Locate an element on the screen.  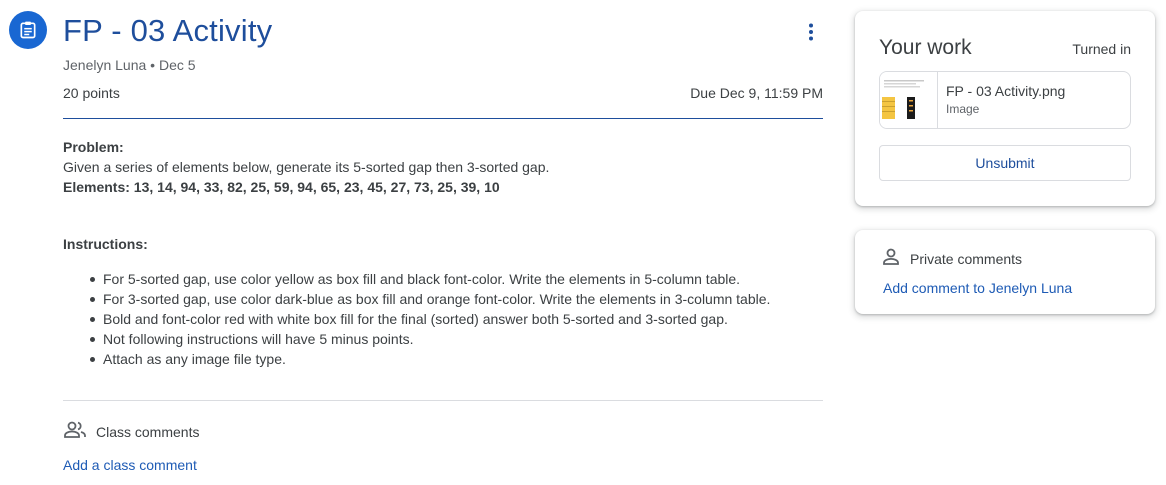
private-comments-header: Private comments is located at coordinates (951, 258).